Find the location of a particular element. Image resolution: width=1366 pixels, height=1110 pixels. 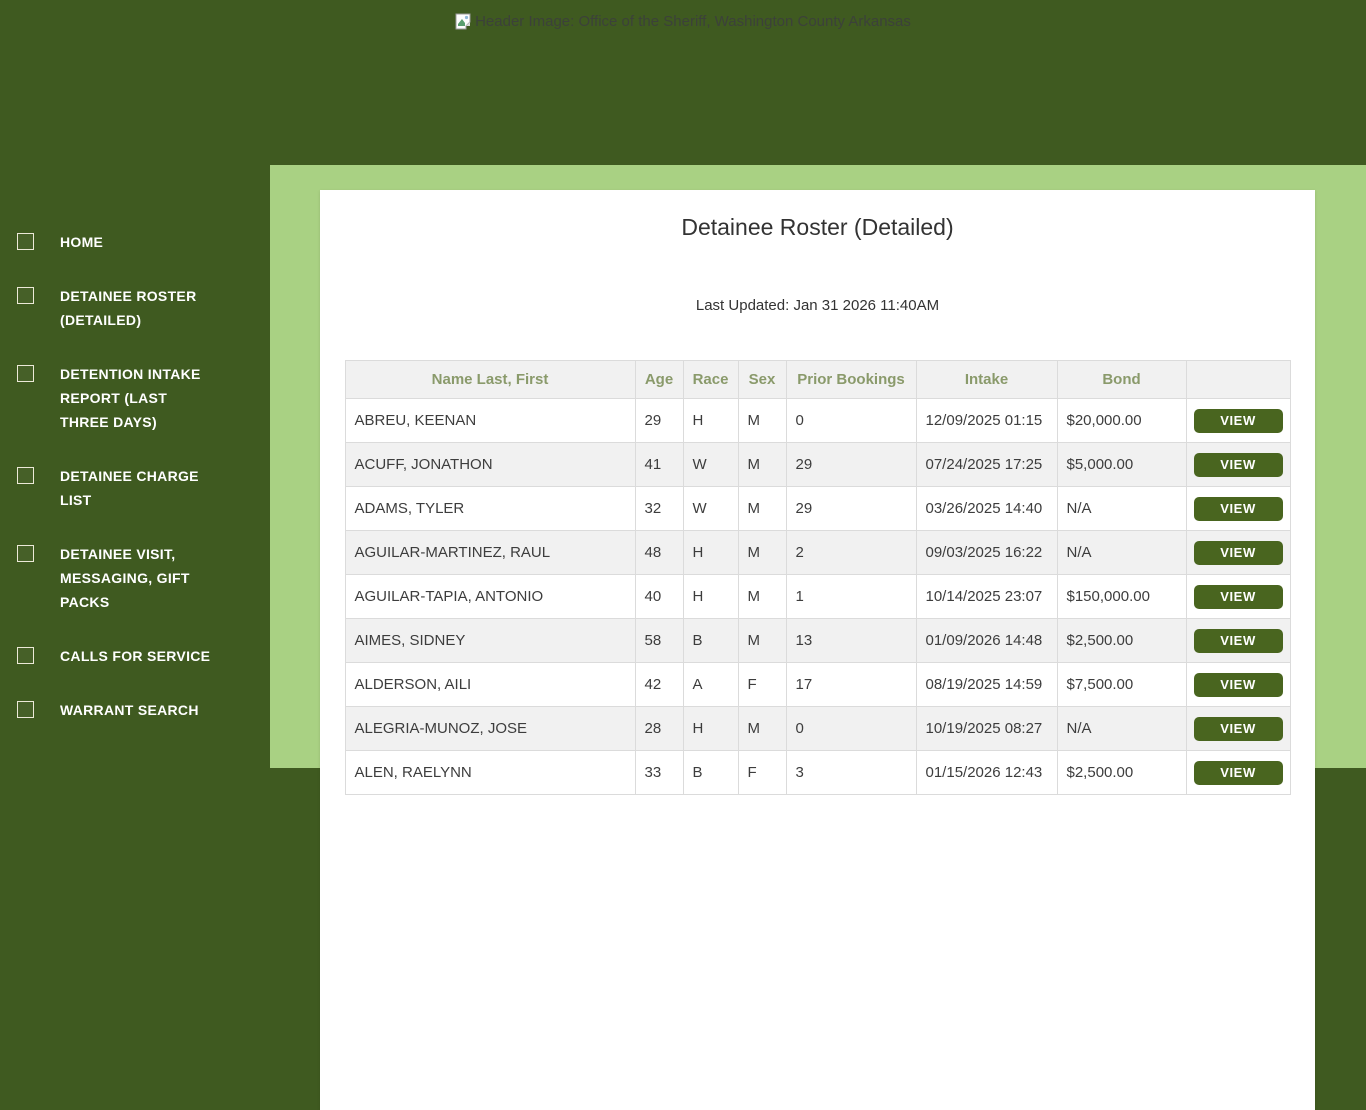

broken-image-icon is located at coordinates (463, 21).